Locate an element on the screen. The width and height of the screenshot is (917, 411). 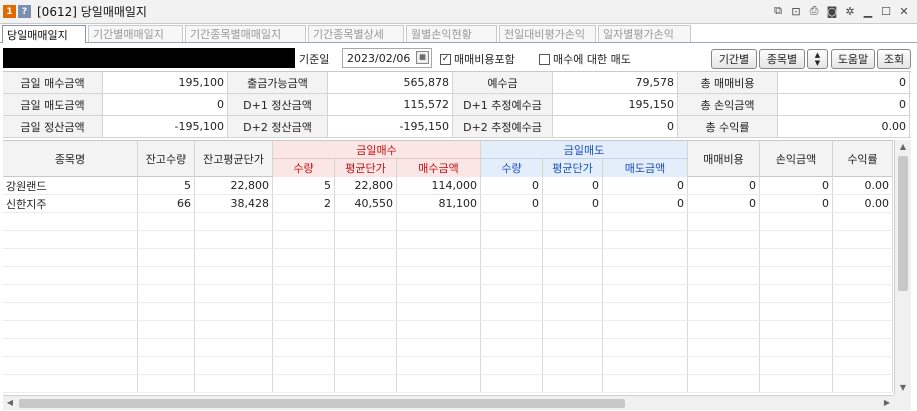
checkbox-checked-icon: ✓ is located at coordinates (445, 59).